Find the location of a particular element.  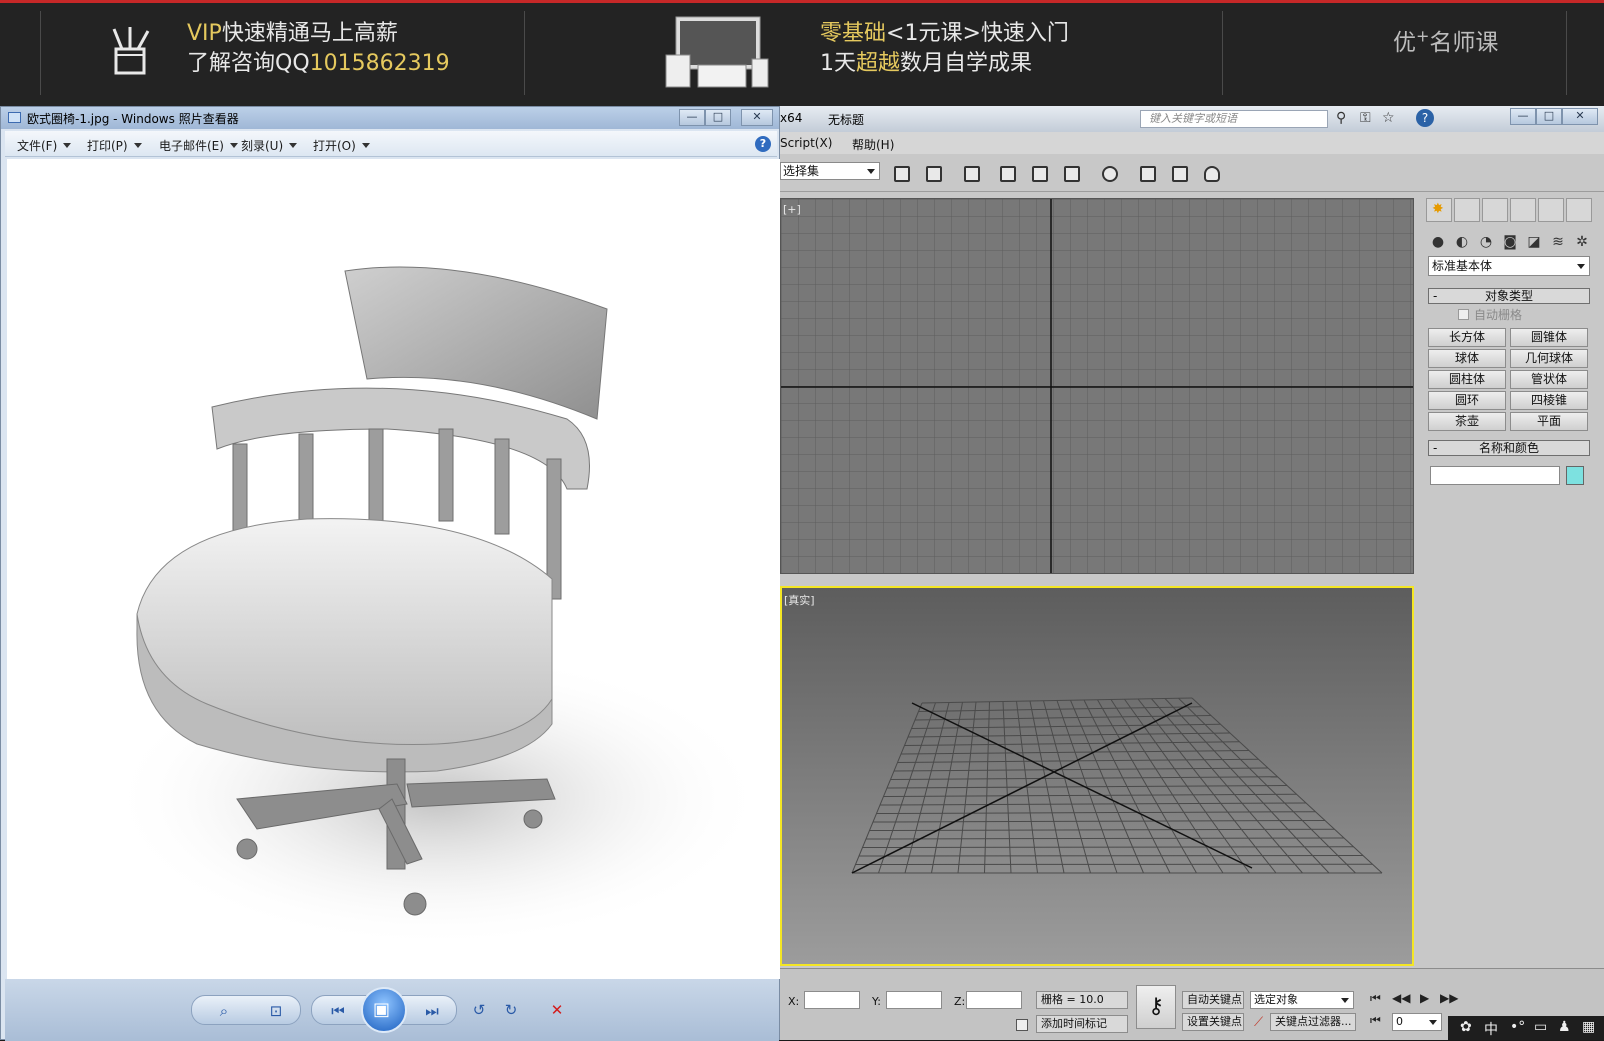

cone-button: 圆锥体 is located at coordinates (1549, 337).